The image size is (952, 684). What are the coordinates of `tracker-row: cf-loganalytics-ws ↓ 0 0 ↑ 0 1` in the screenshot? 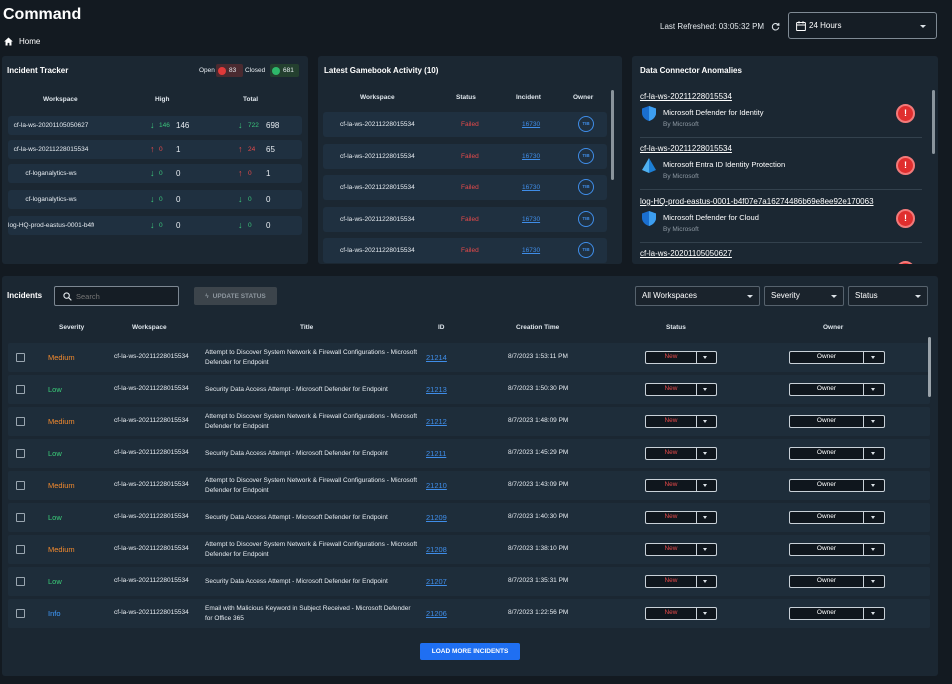 It's located at (155, 173).